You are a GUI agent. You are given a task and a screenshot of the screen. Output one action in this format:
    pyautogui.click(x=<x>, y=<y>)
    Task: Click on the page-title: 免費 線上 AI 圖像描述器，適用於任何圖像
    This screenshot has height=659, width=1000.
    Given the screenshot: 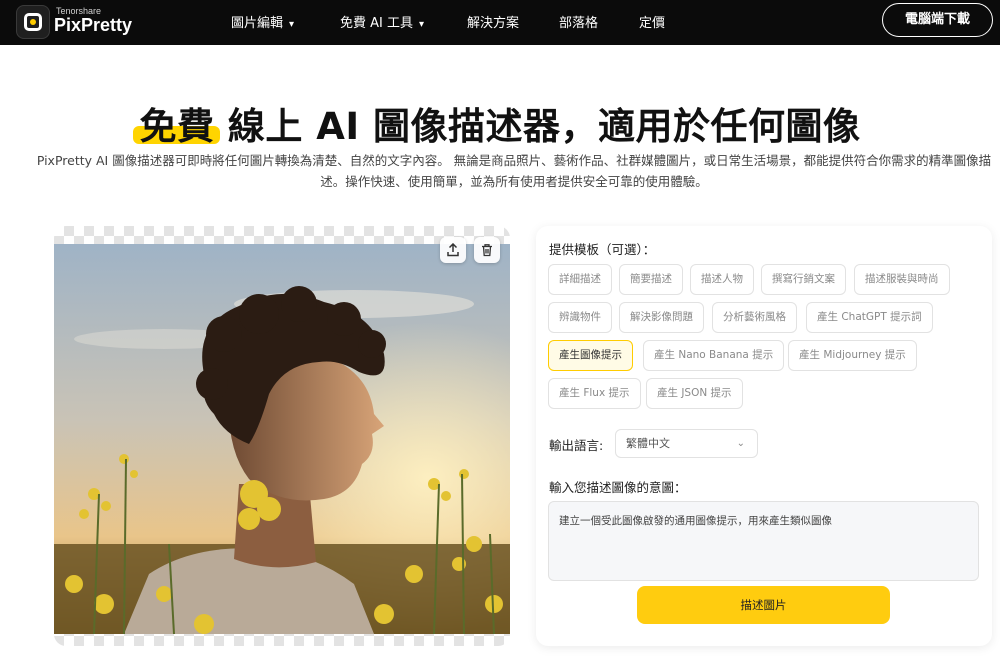 What is the action you would take?
    pyautogui.click(x=500, y=123)
    